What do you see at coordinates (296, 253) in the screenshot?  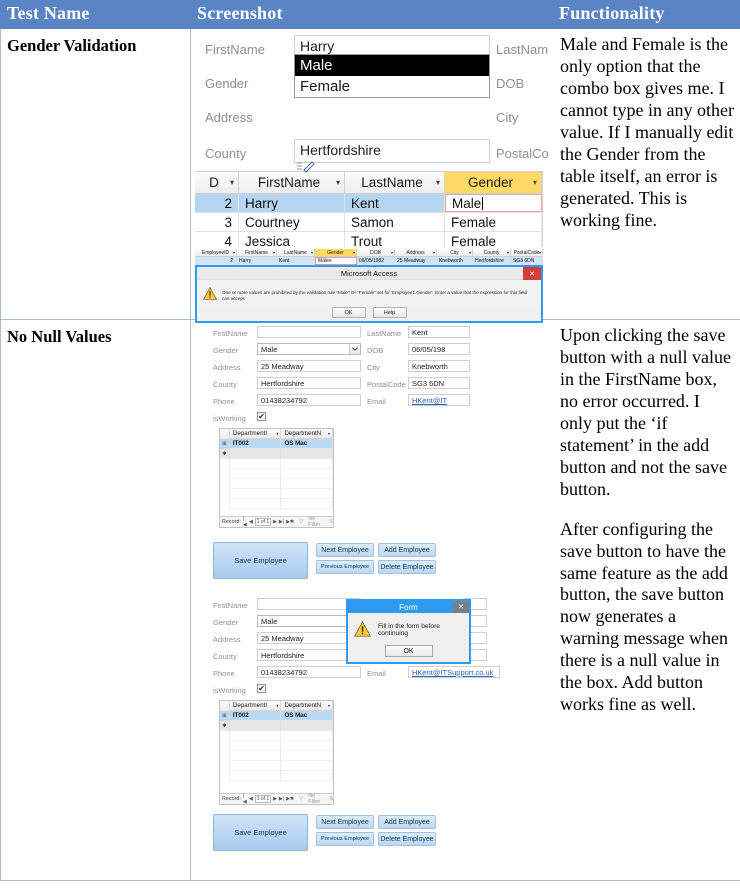 I see `mini-col-lastname: LastName ▾` at bounding box center [296, 253].